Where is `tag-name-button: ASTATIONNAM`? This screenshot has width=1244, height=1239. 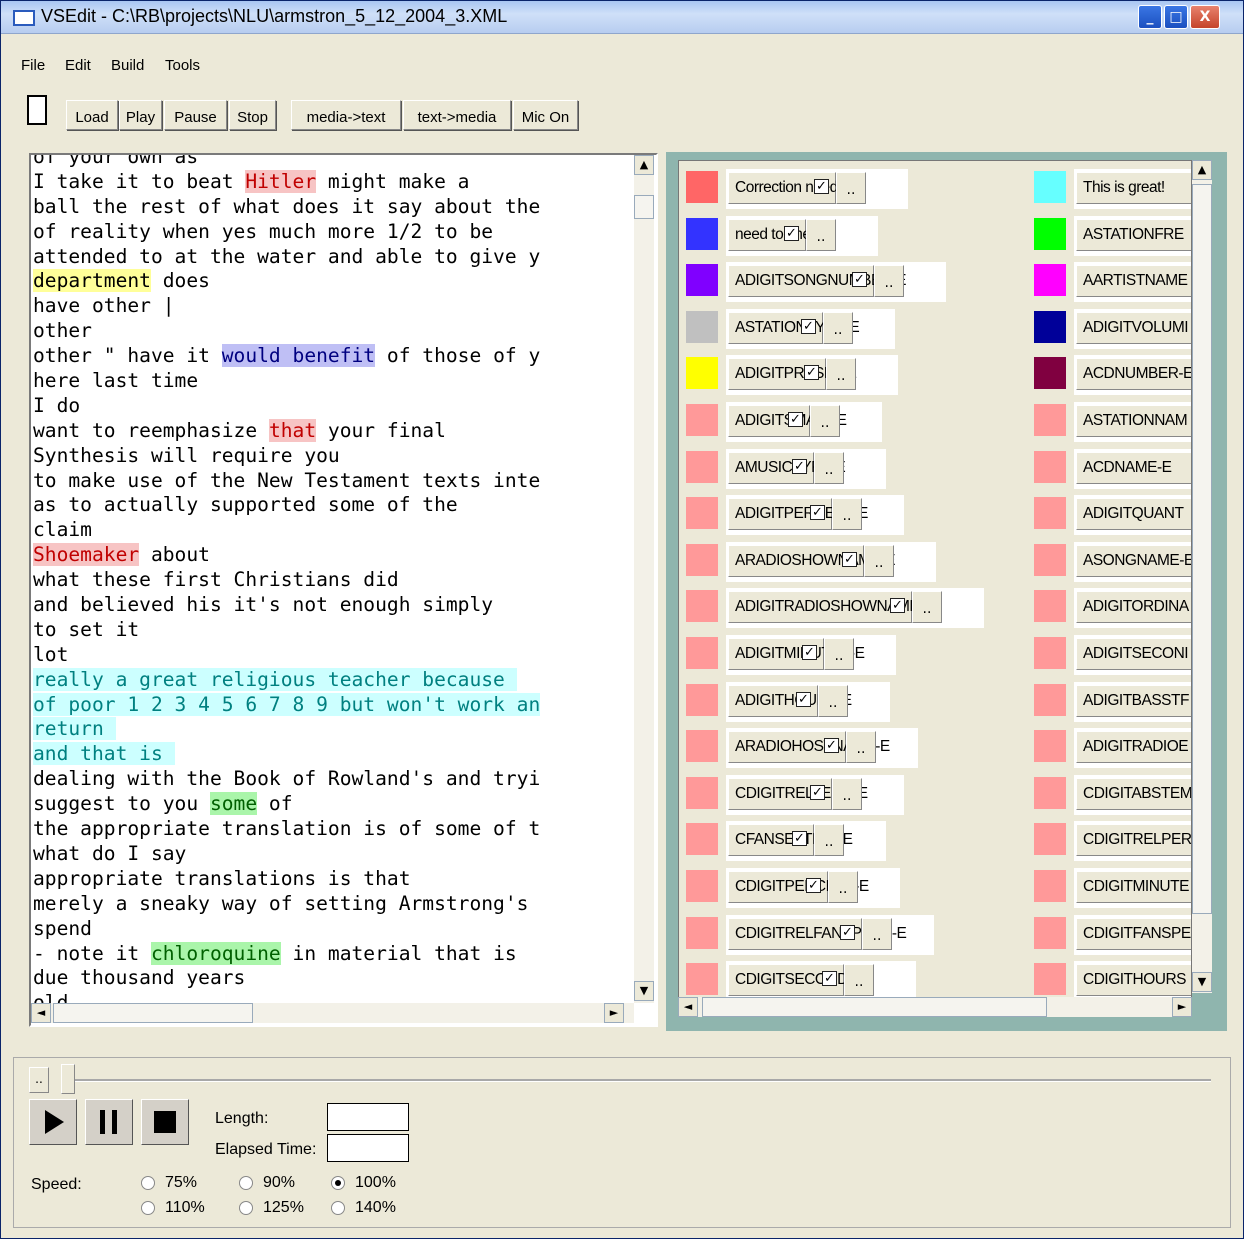 tag-name-button: ASTATIONNAM is located at coordinates (1133, 421).